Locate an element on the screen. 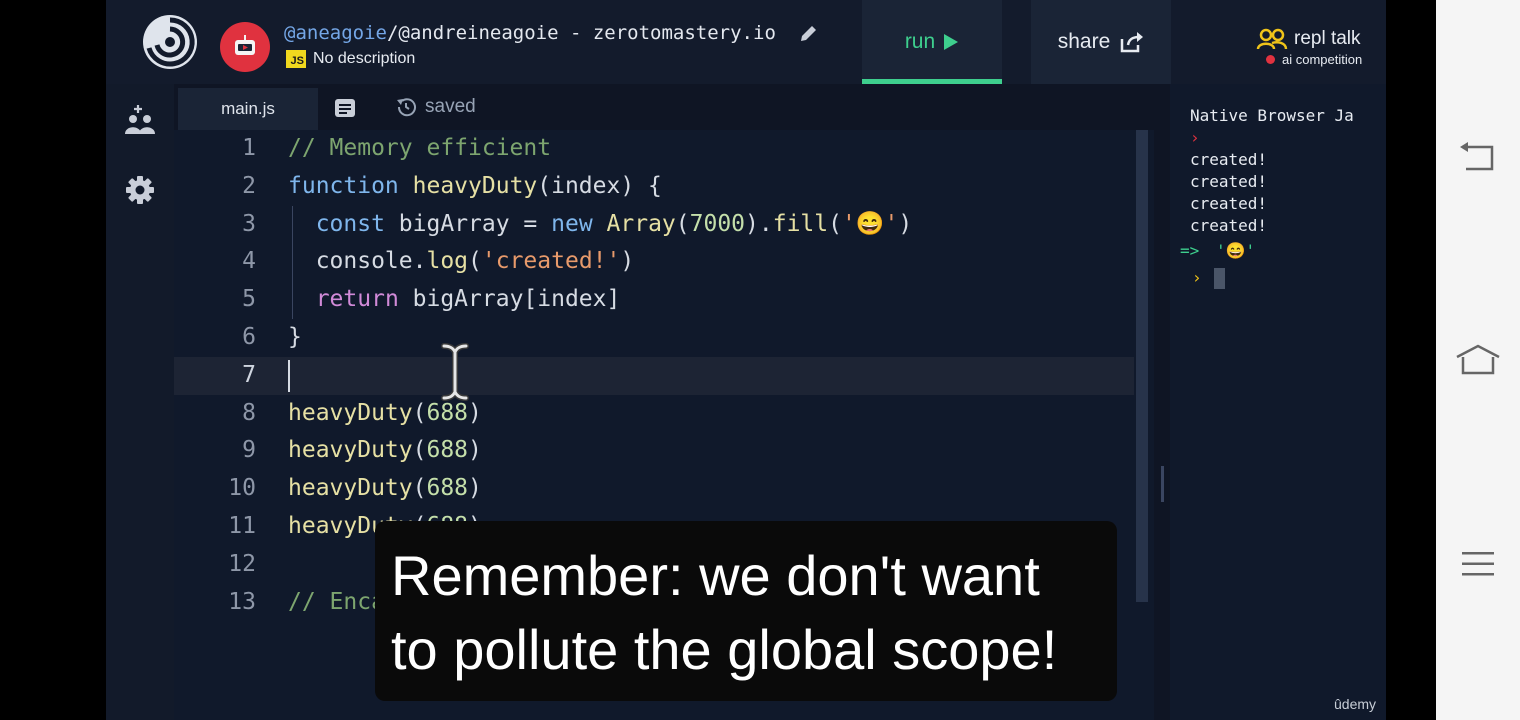  user-avatar is located at coordinates (245, 47).